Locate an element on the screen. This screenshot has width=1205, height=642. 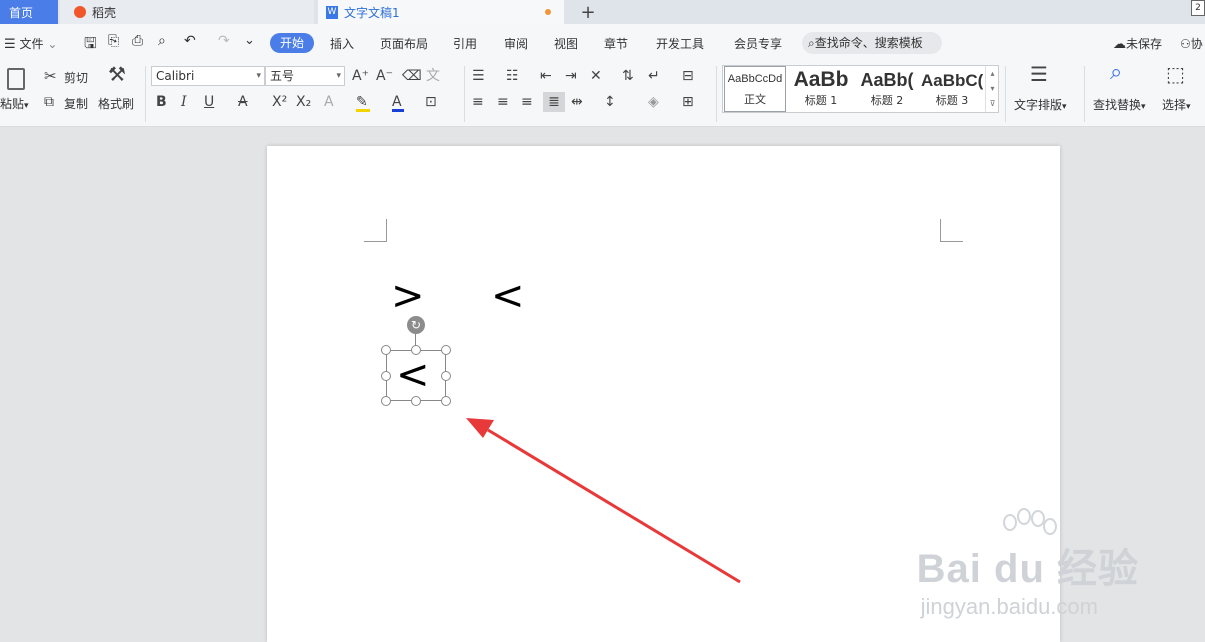
watermark-url: jingyan.baidu.com is located at coordinates (1009, 606).